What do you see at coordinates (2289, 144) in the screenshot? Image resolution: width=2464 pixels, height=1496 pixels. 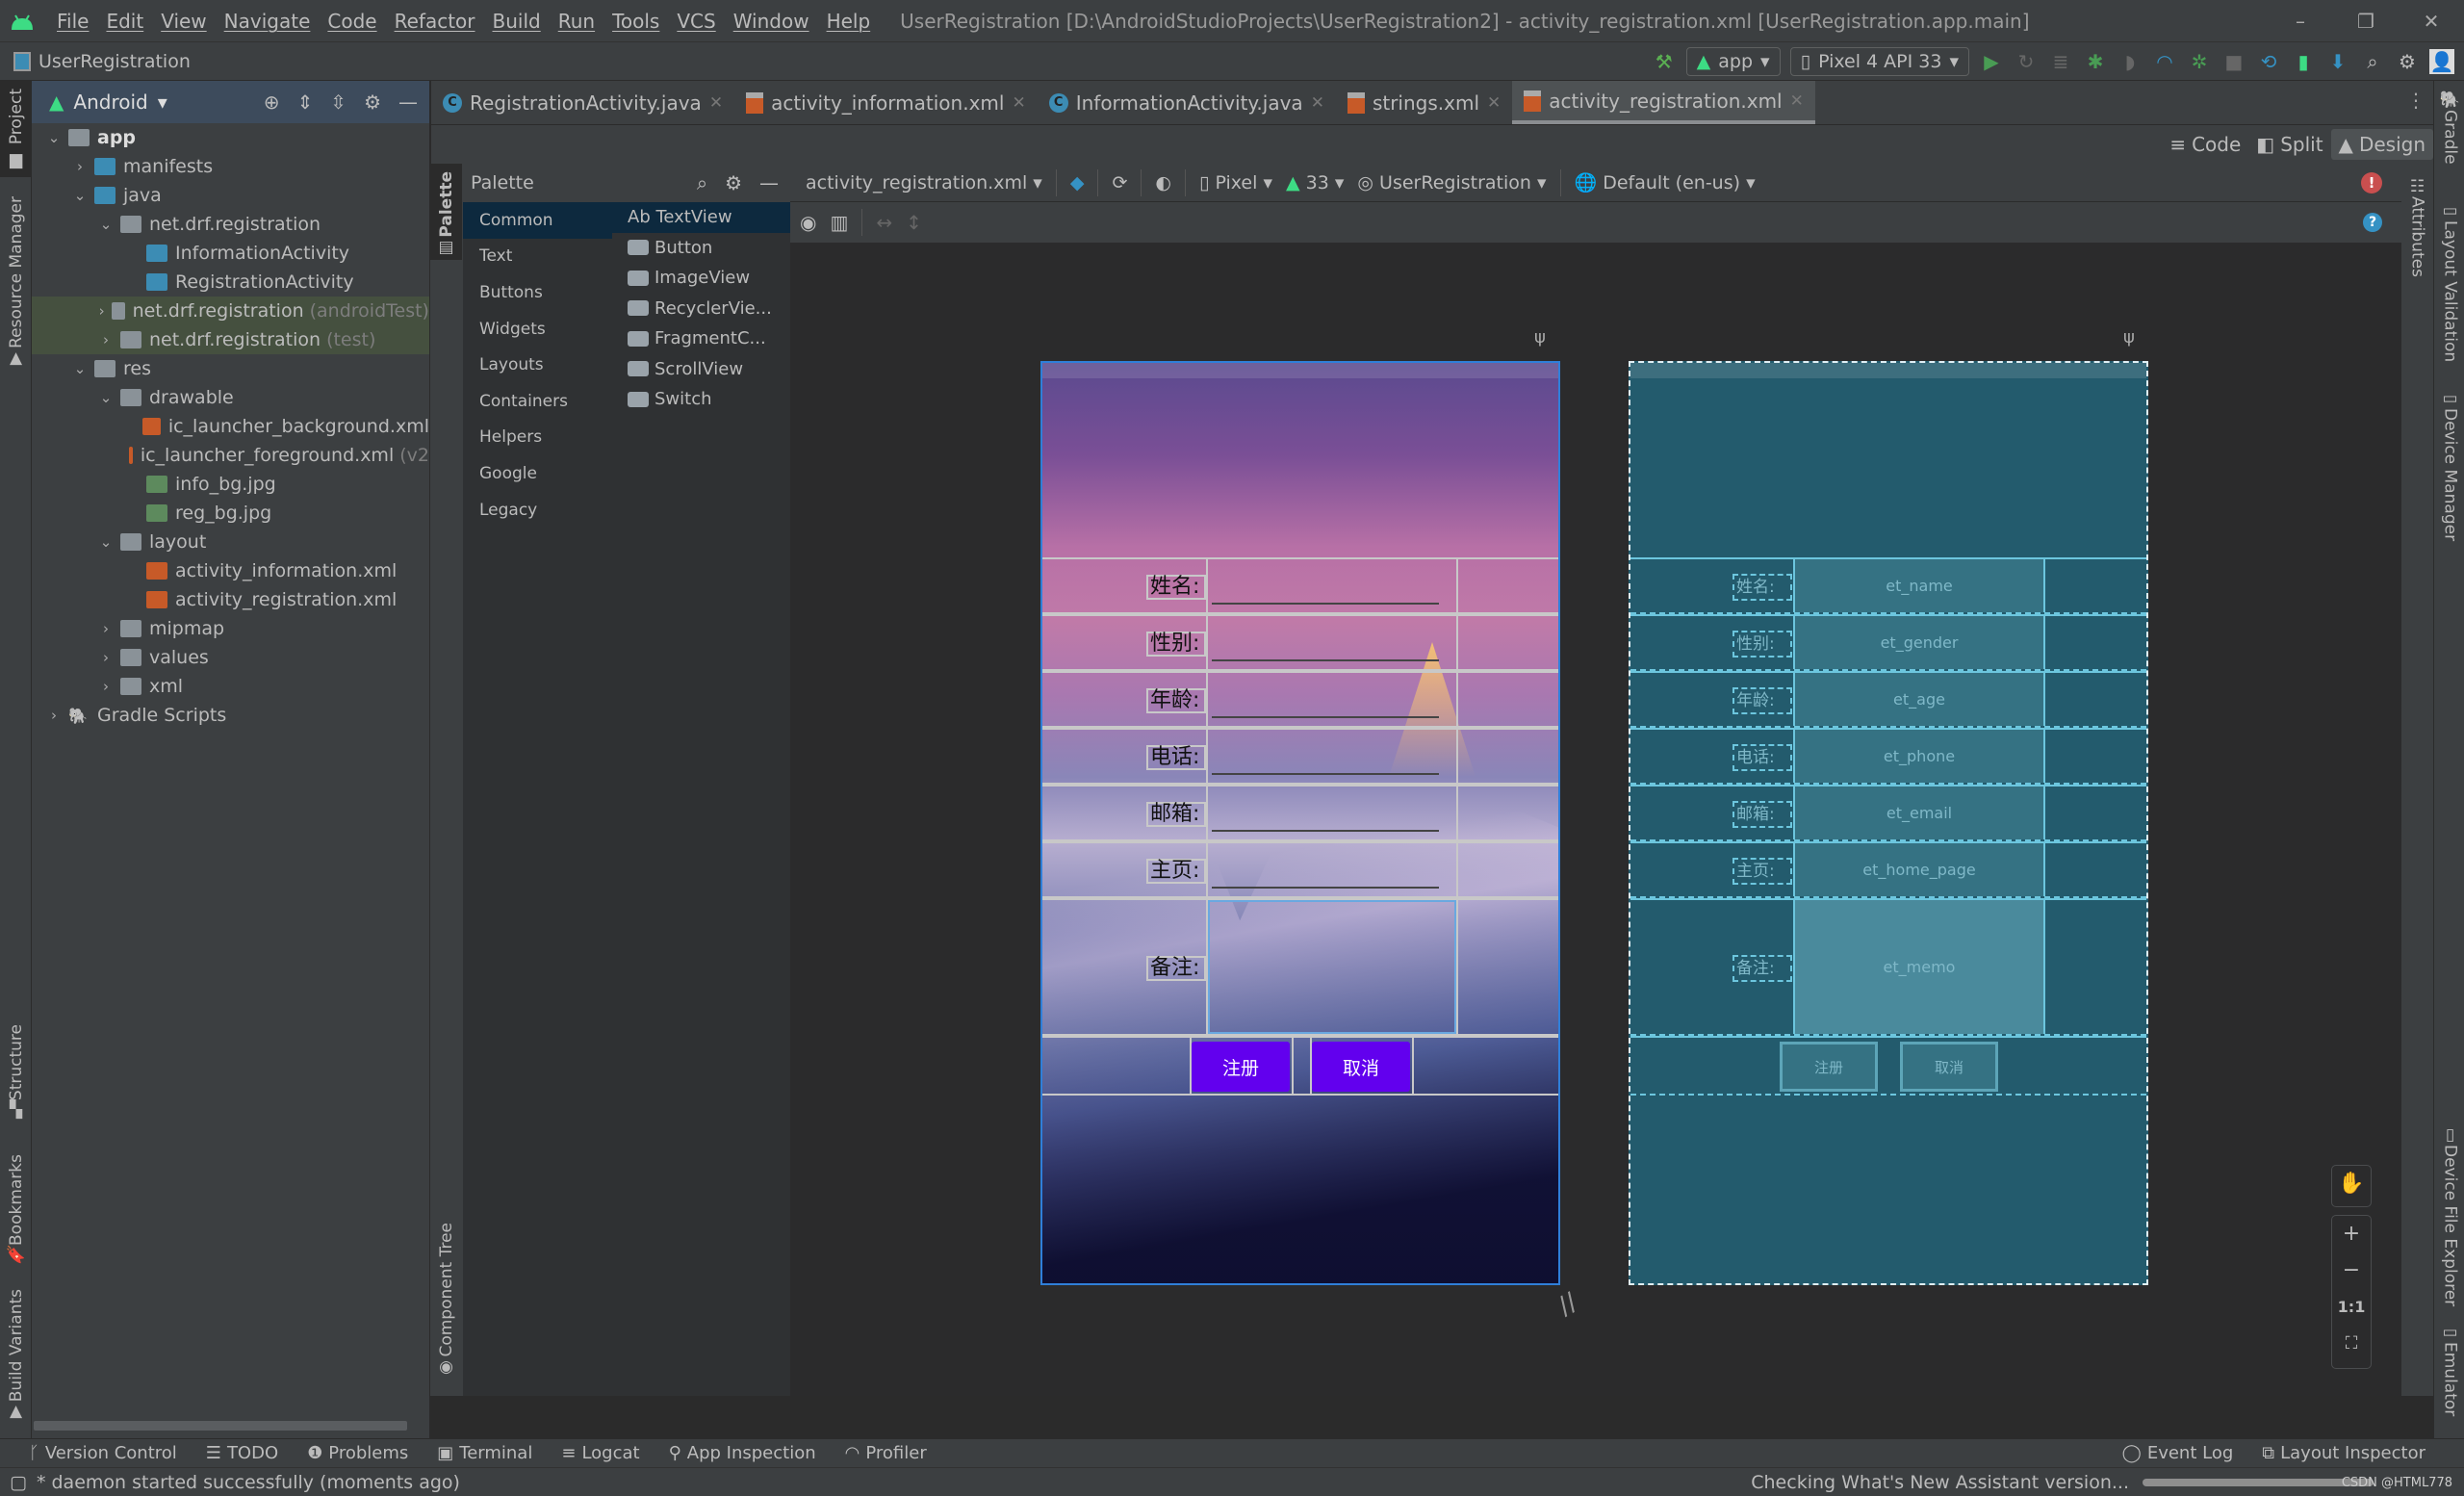 I see `view-split-button: ◧ Split` at bounding box center [2289, 144].